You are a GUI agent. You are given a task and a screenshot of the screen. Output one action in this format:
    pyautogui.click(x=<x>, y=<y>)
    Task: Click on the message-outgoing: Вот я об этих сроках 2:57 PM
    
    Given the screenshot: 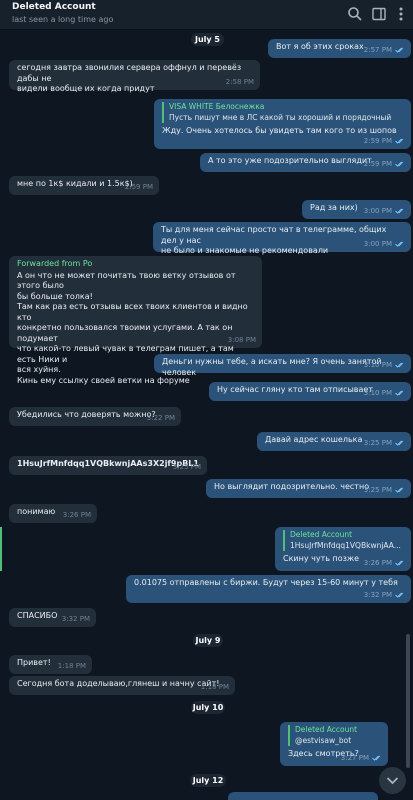 What is the action you would take?
    pyautogui.click(x=339, y=48)
    